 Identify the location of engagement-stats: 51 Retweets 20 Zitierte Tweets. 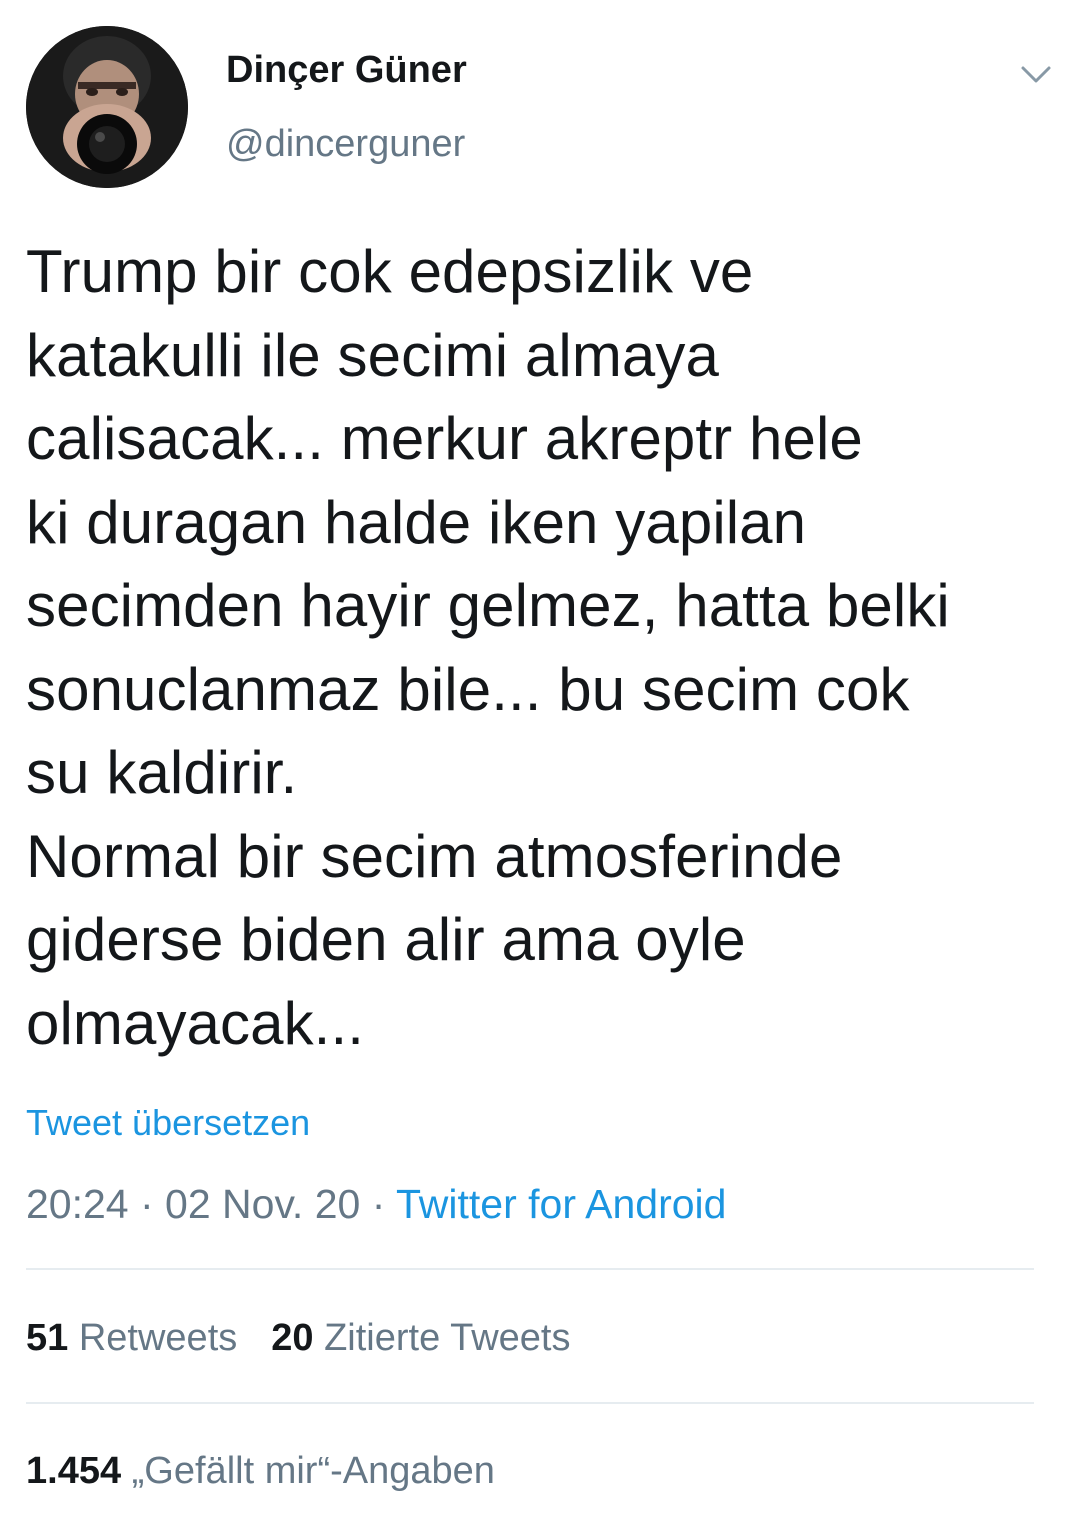
(298, 1338).